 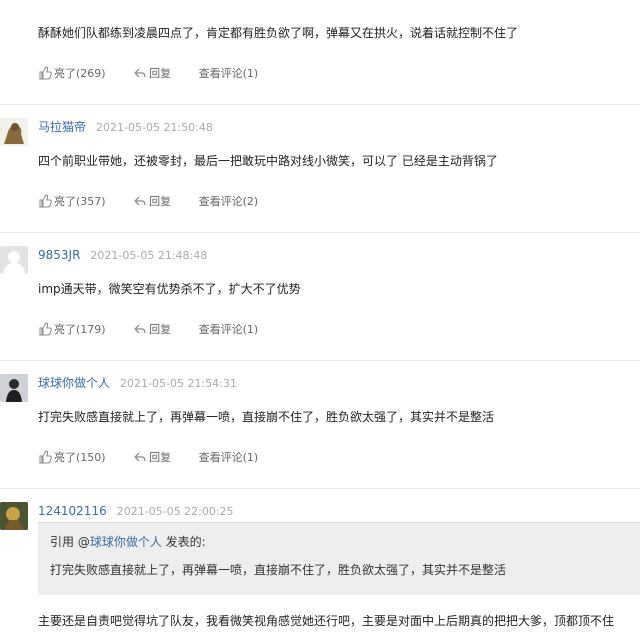 I want to click on username: 124102116, so click(x=72, y=511).